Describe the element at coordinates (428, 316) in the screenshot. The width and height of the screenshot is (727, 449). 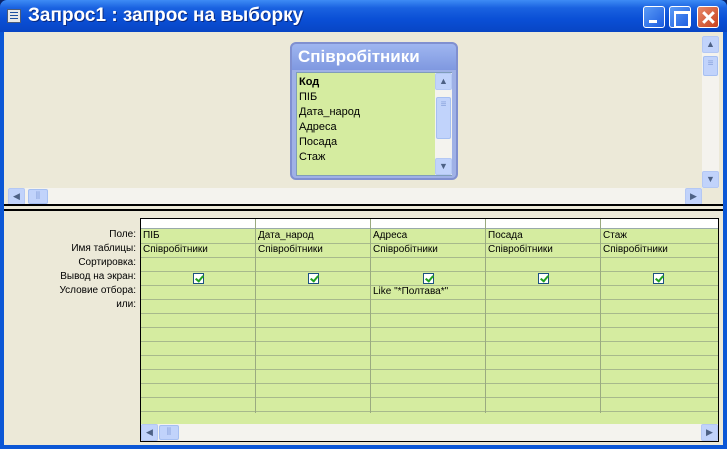
I see `grid-column: Адреса Співробітники Like "*Полтава*"` at that location.